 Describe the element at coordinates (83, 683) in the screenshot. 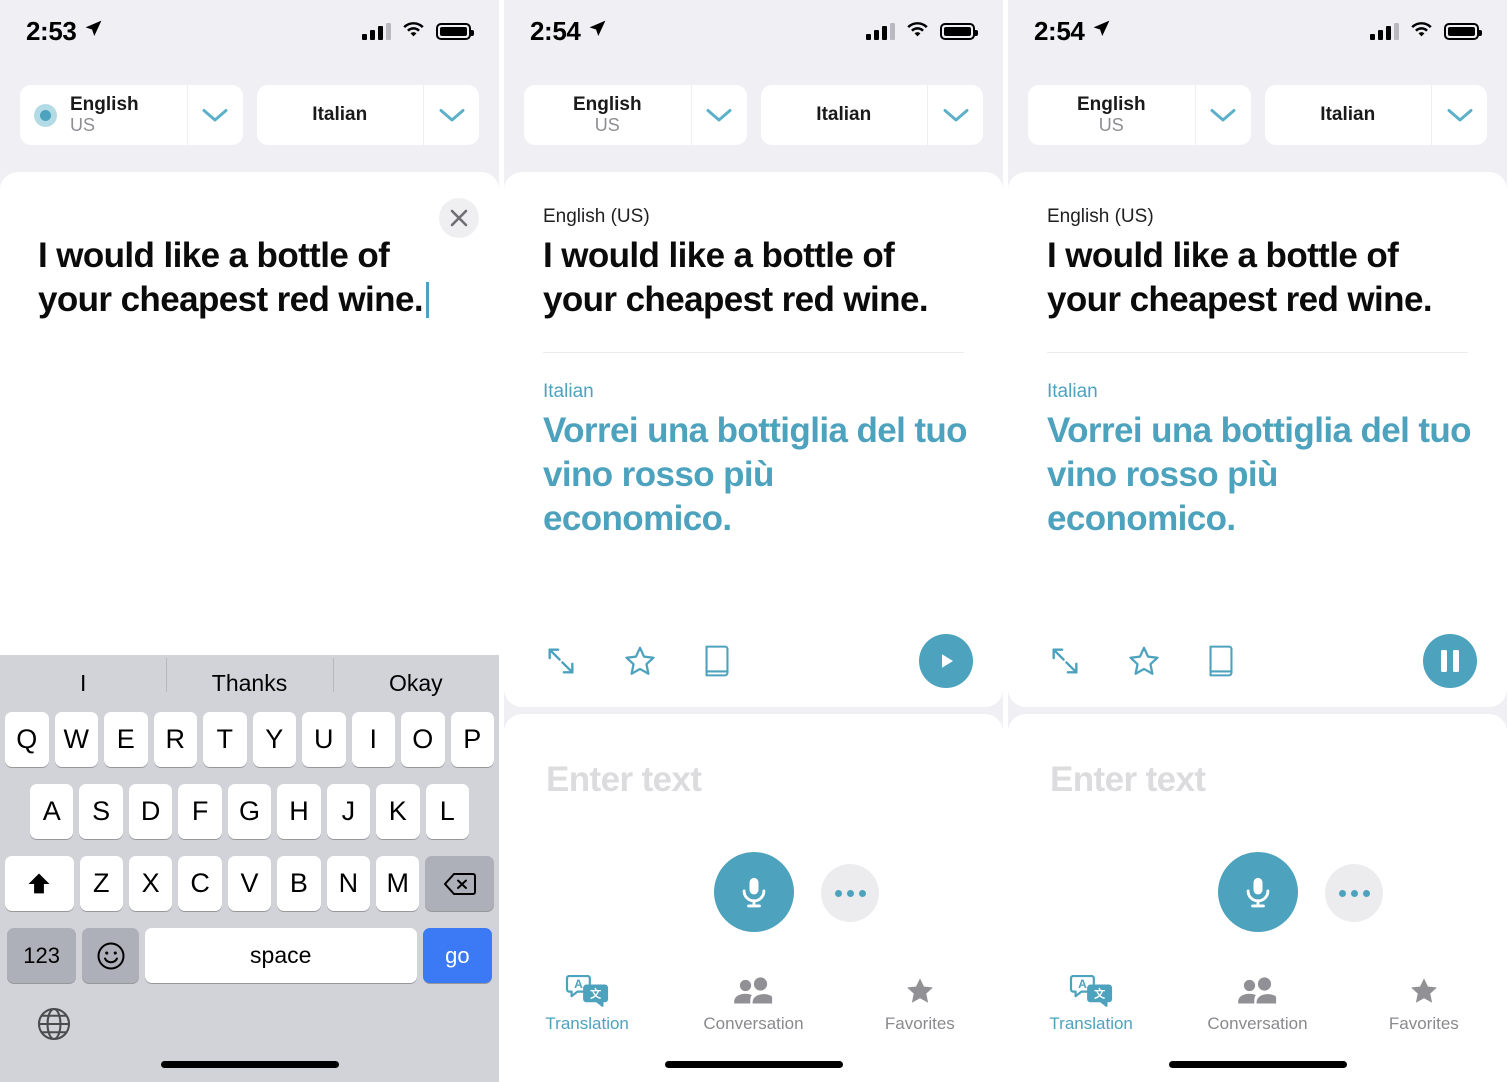

I see `suggestion-0: I` at that location.